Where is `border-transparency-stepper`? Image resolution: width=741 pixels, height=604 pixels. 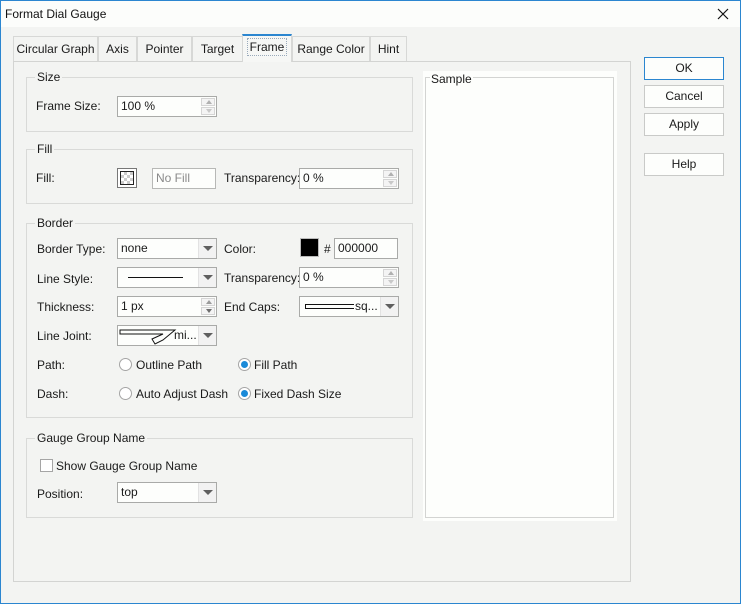 border-transparency-stepper is located at coordinates (390, 277).